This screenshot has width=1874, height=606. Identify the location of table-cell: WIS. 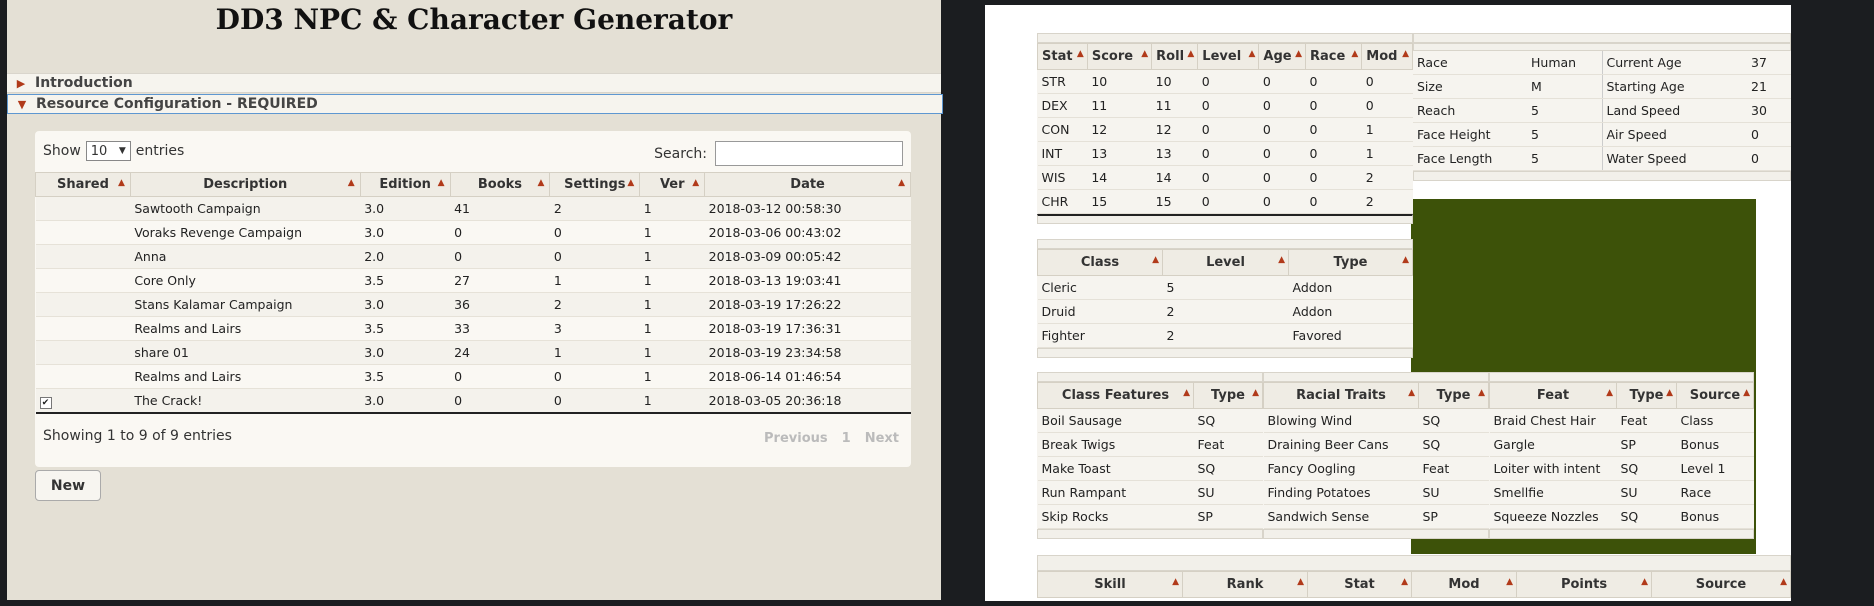
(1062, 177).